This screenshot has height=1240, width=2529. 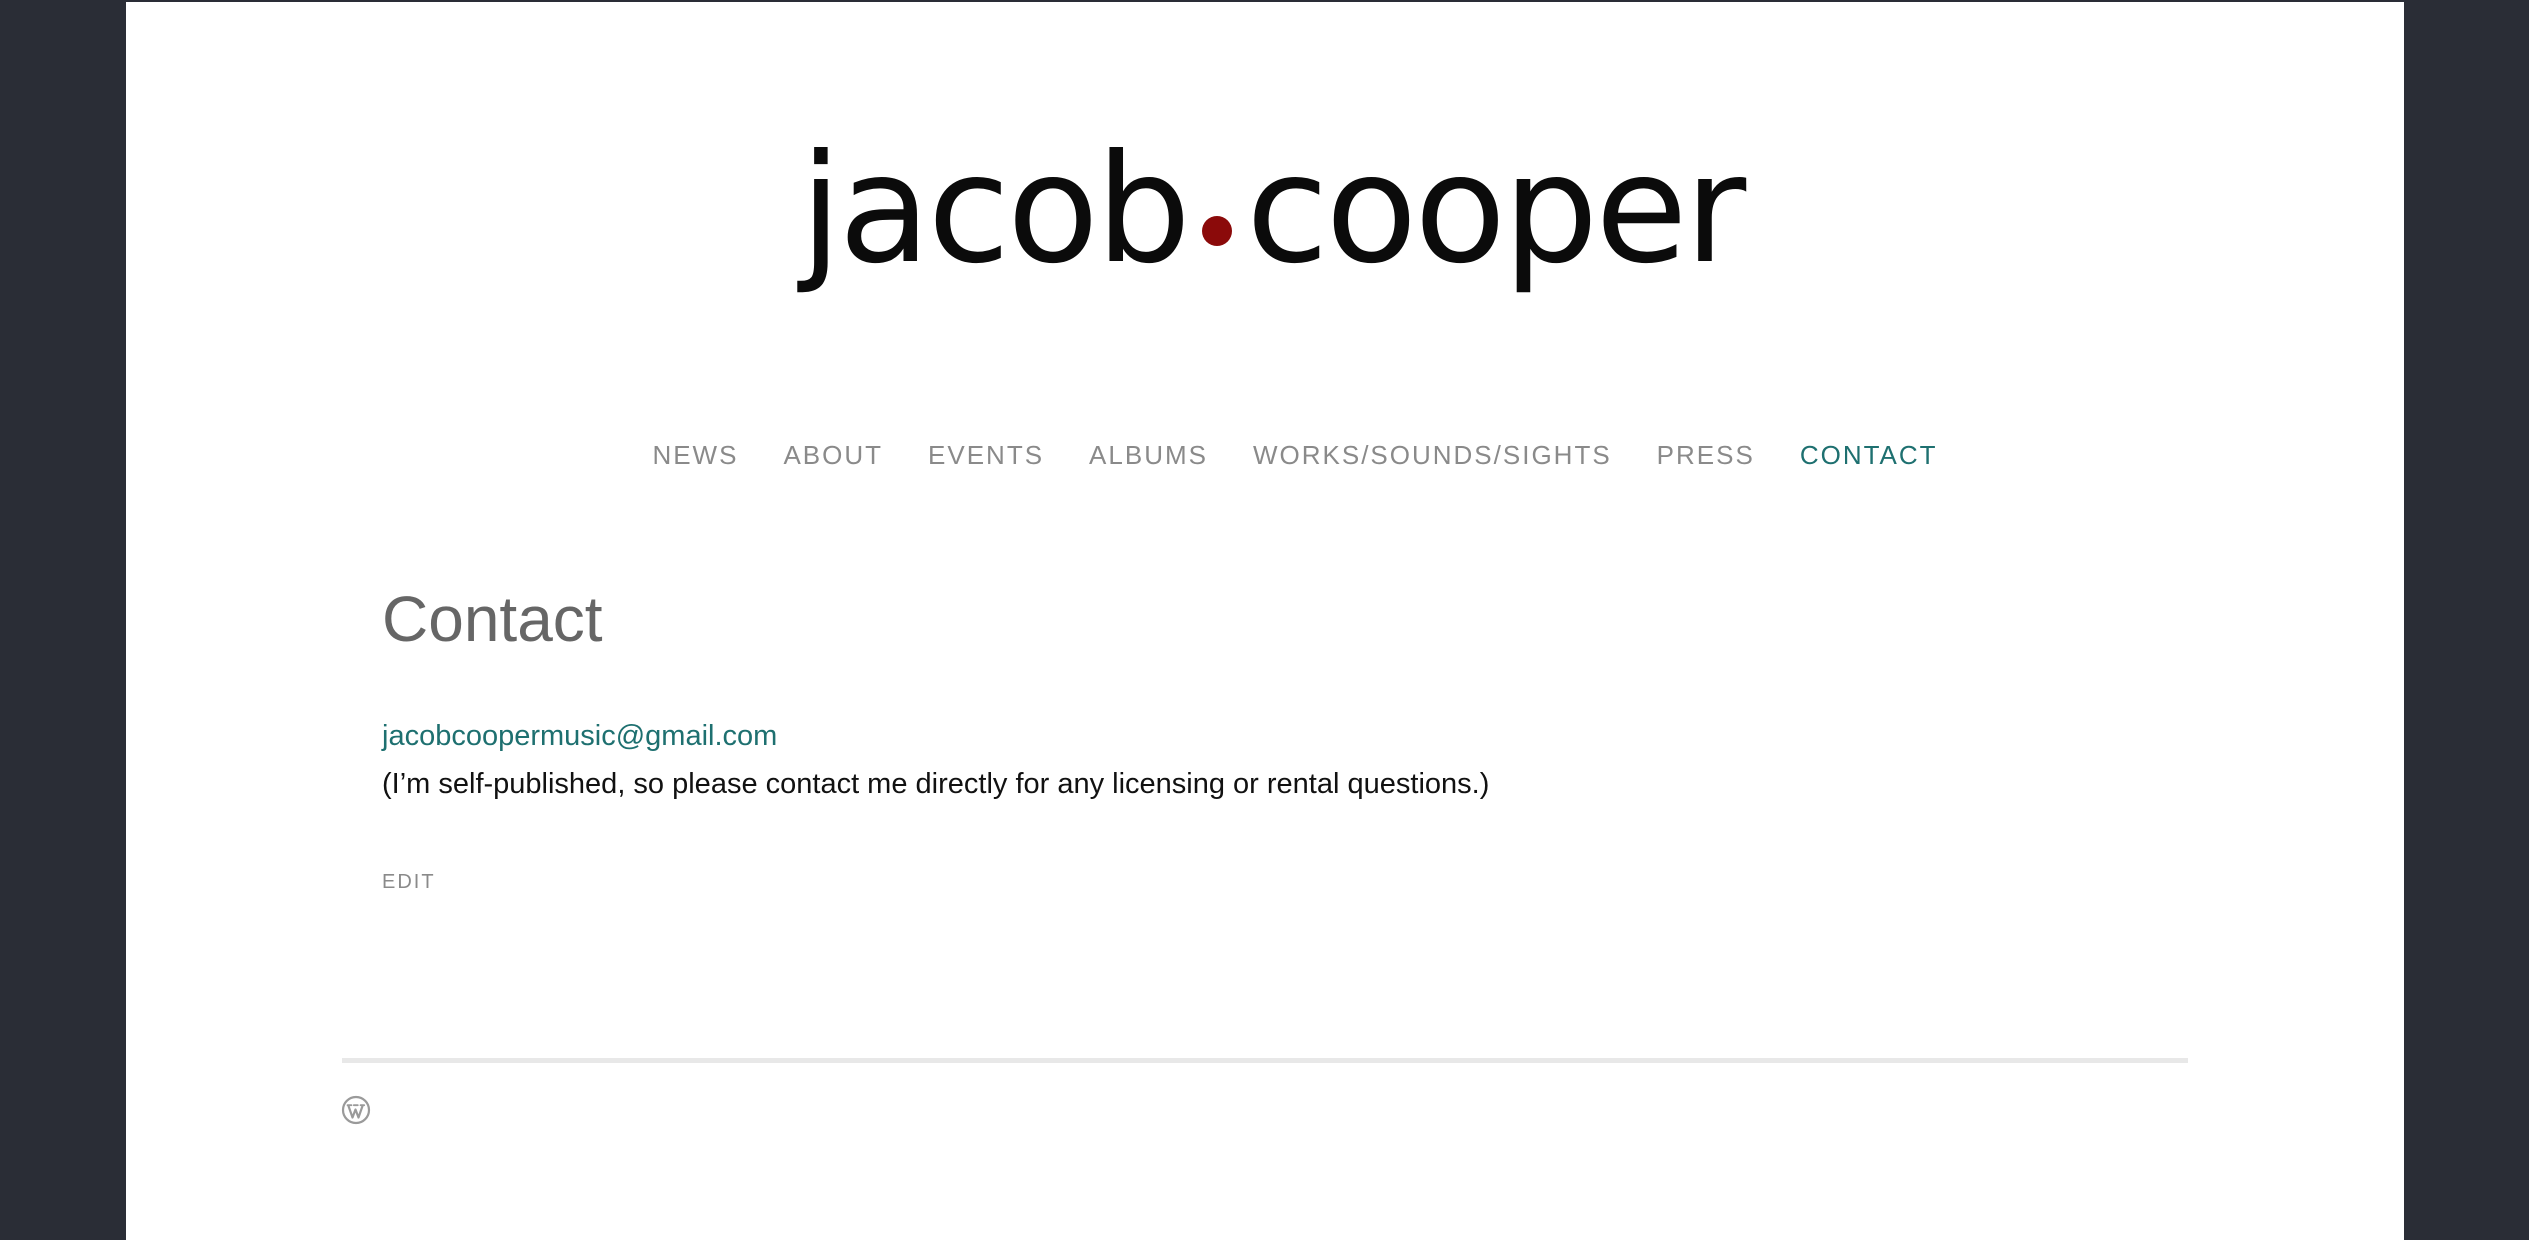 I want to click on footer-divider, so click(x=1265, y=1060).